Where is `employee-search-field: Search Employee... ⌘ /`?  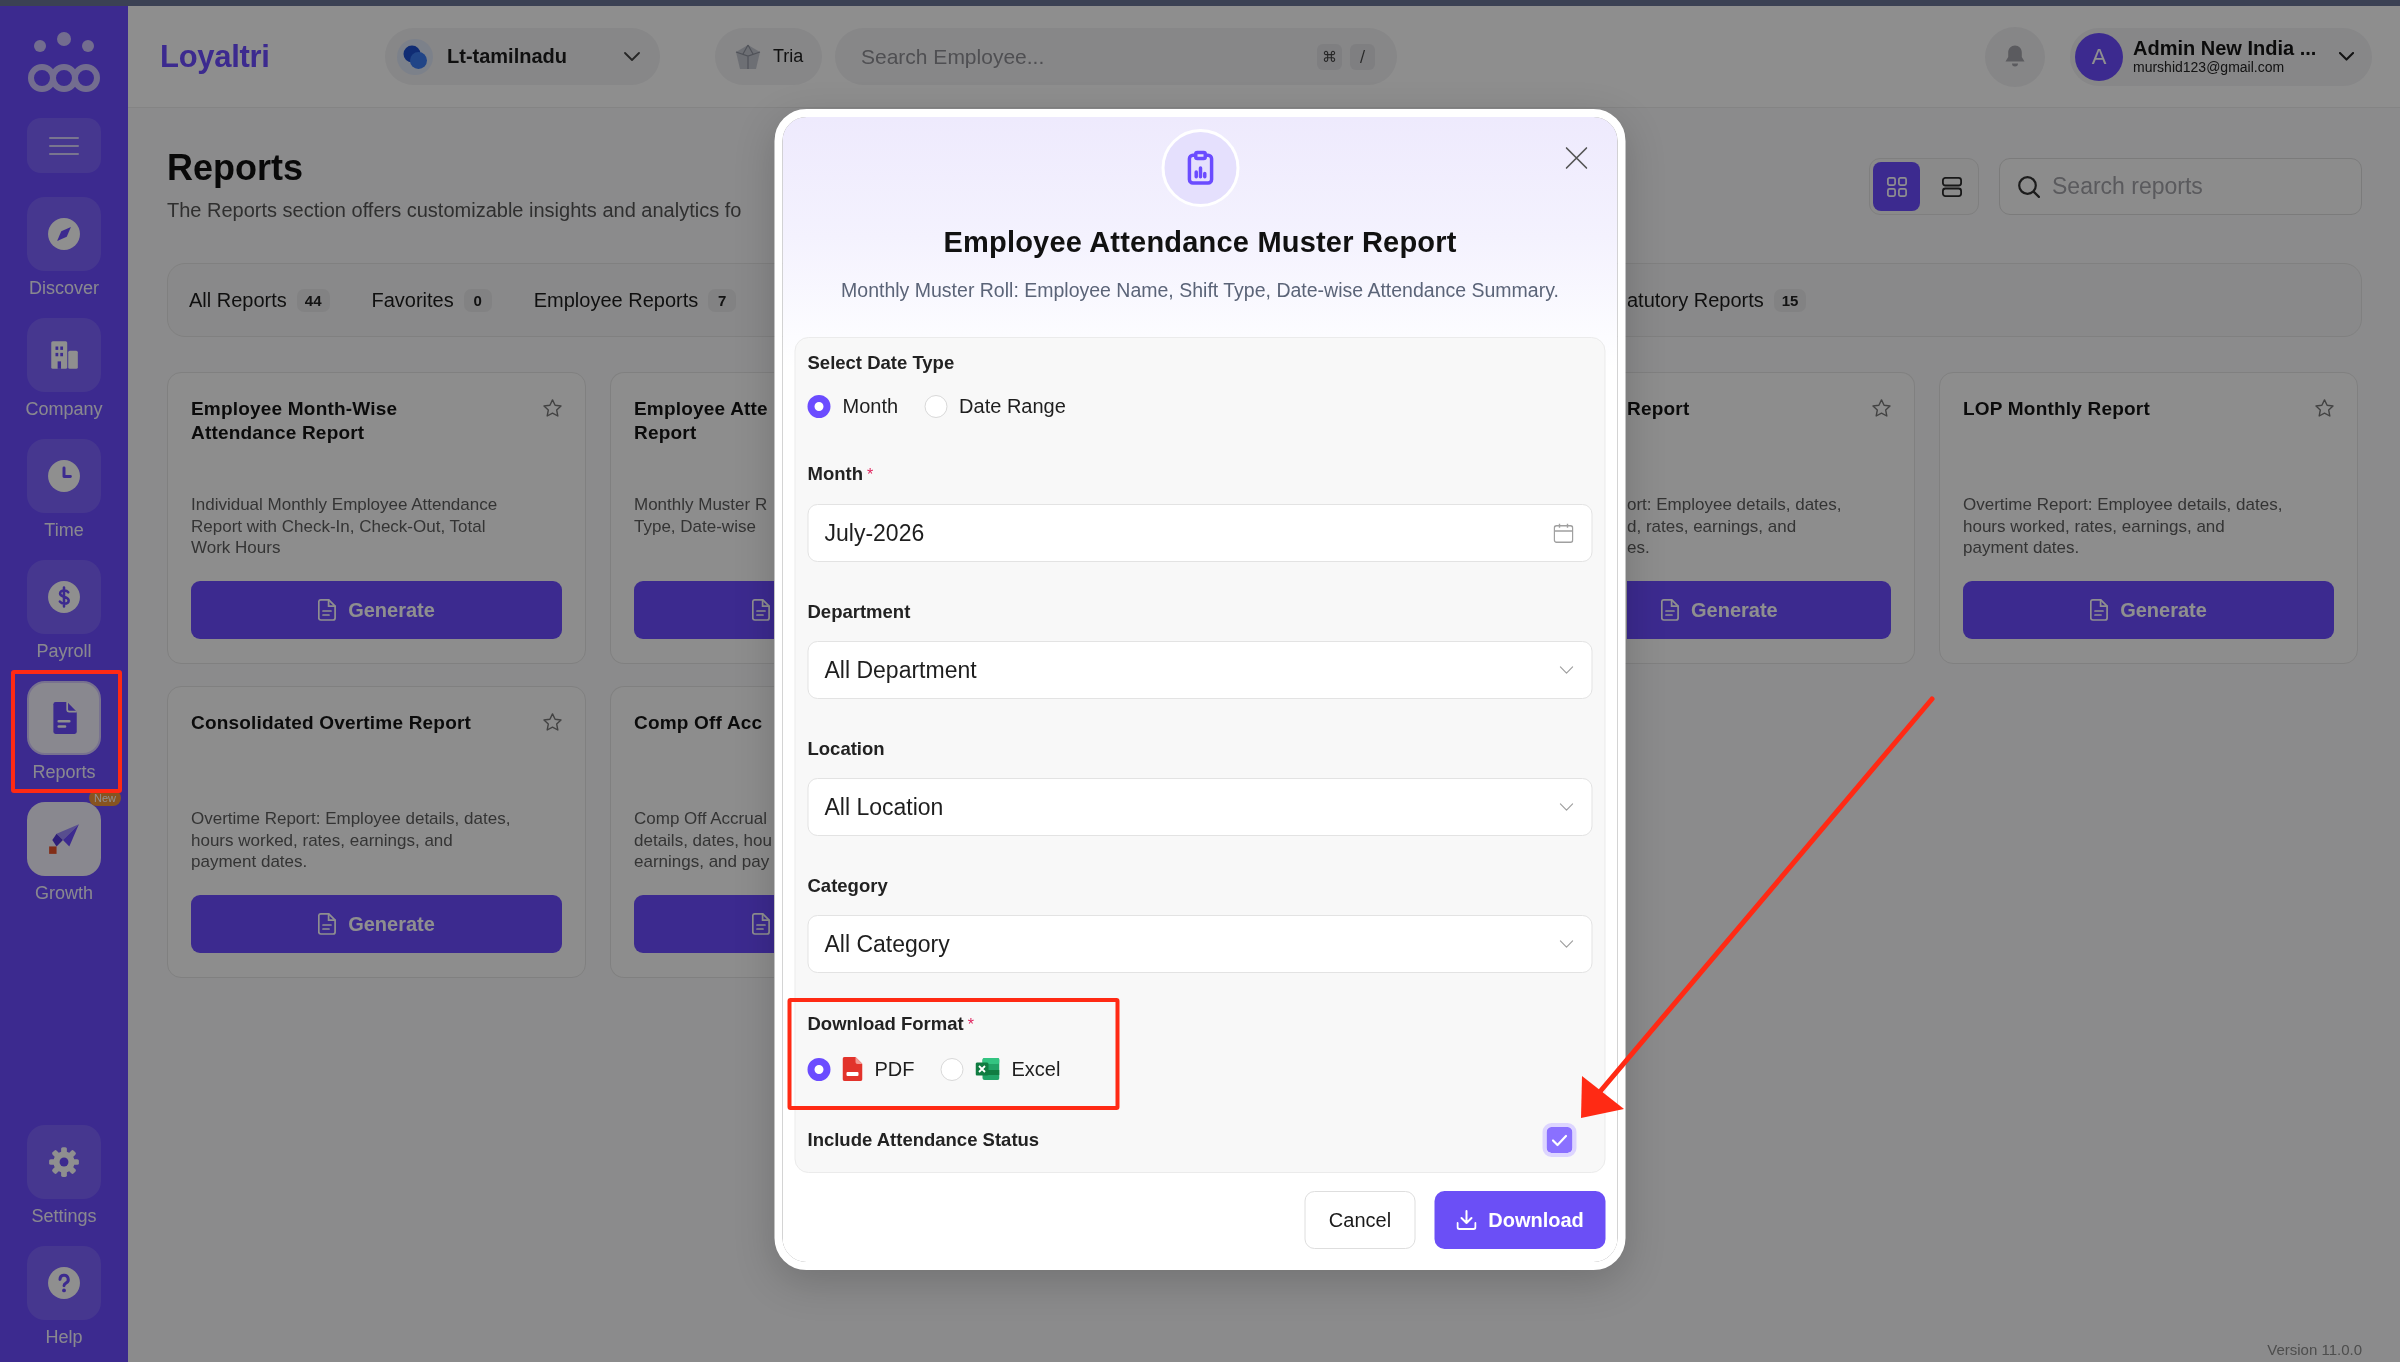
employee-search-field: Search Employee... ⌘ / is located at coordinates (1116, 56).